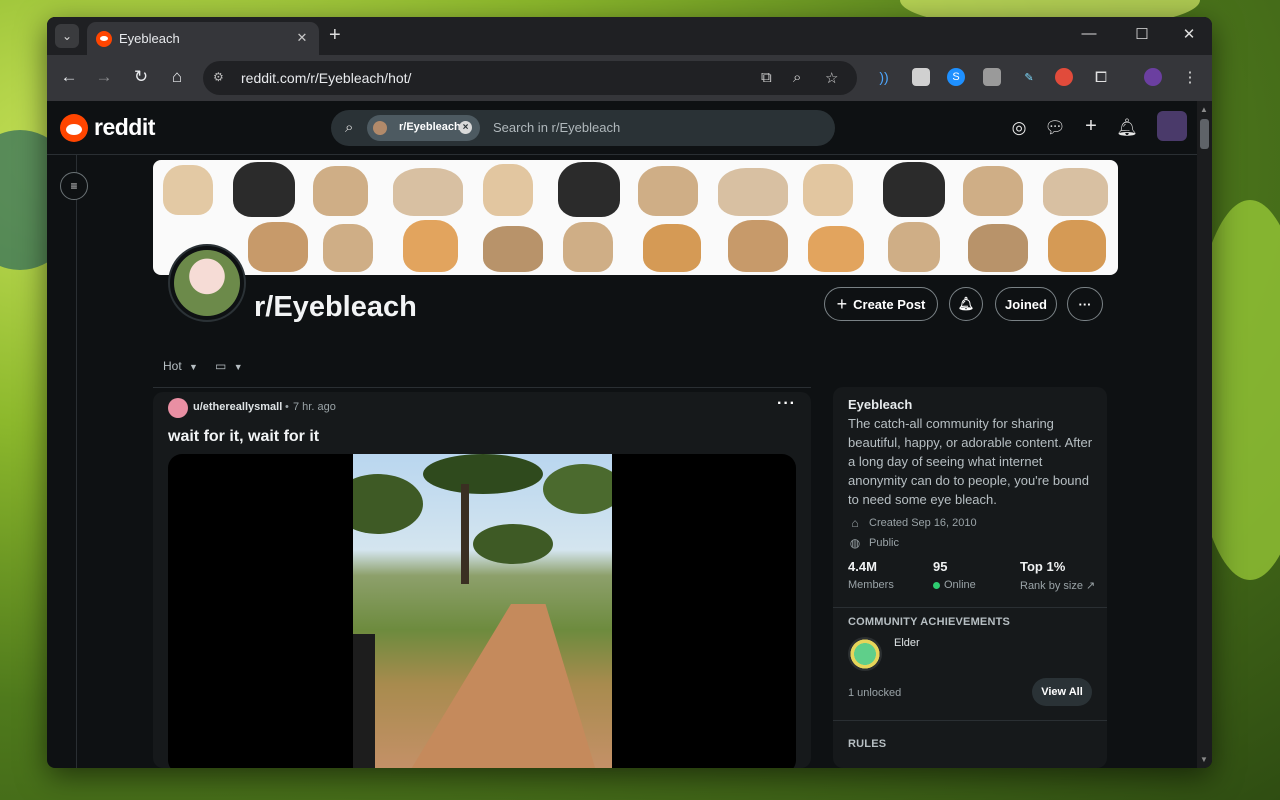 The height and width of the screenshot is (800, 1280). Describe the element at coordinates (221, 78) in the screenshot. I see `site-info-icon: ⚙` at that location.